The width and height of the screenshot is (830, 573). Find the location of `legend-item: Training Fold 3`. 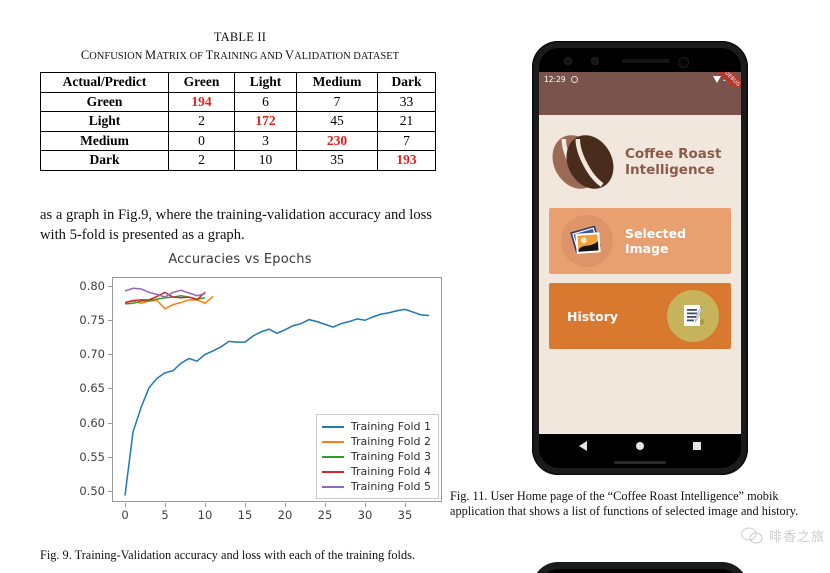

legend-item: Training Fold 3 is located at coordinates (376, 456).